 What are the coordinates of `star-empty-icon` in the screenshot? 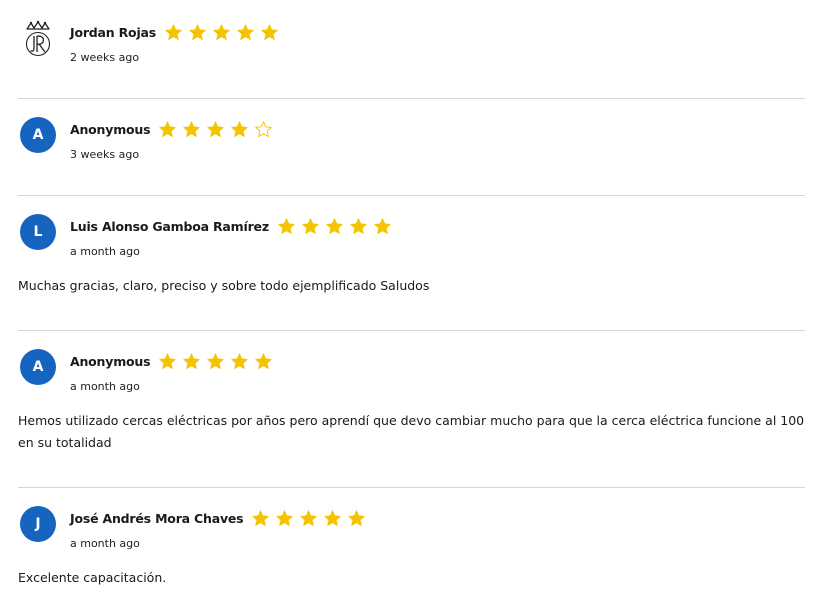 It's located at (264, 128).